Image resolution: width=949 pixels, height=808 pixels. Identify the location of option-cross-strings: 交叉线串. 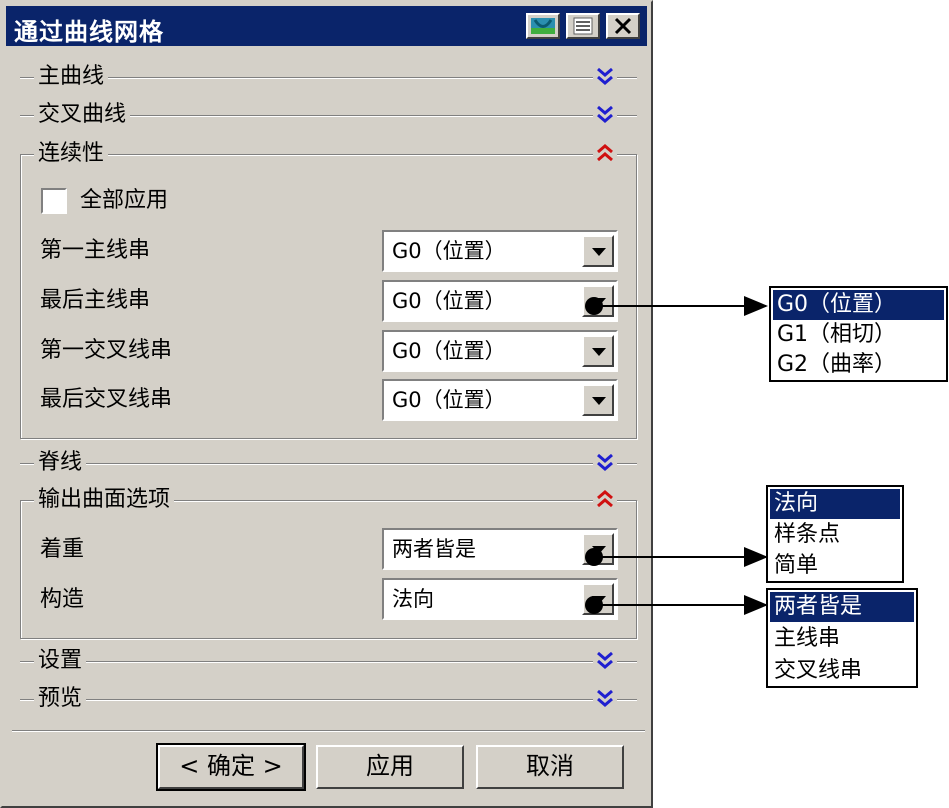
(842, 671).